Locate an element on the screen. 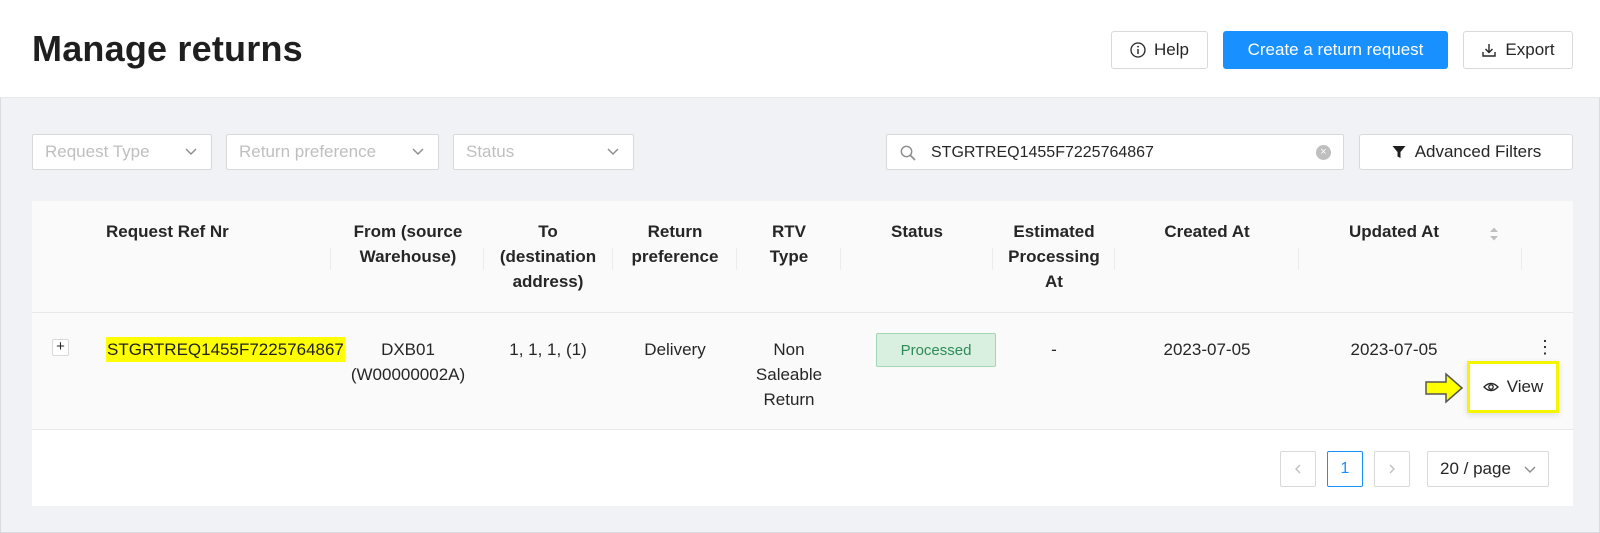  download-icon is located at coordinates (1489, 50).